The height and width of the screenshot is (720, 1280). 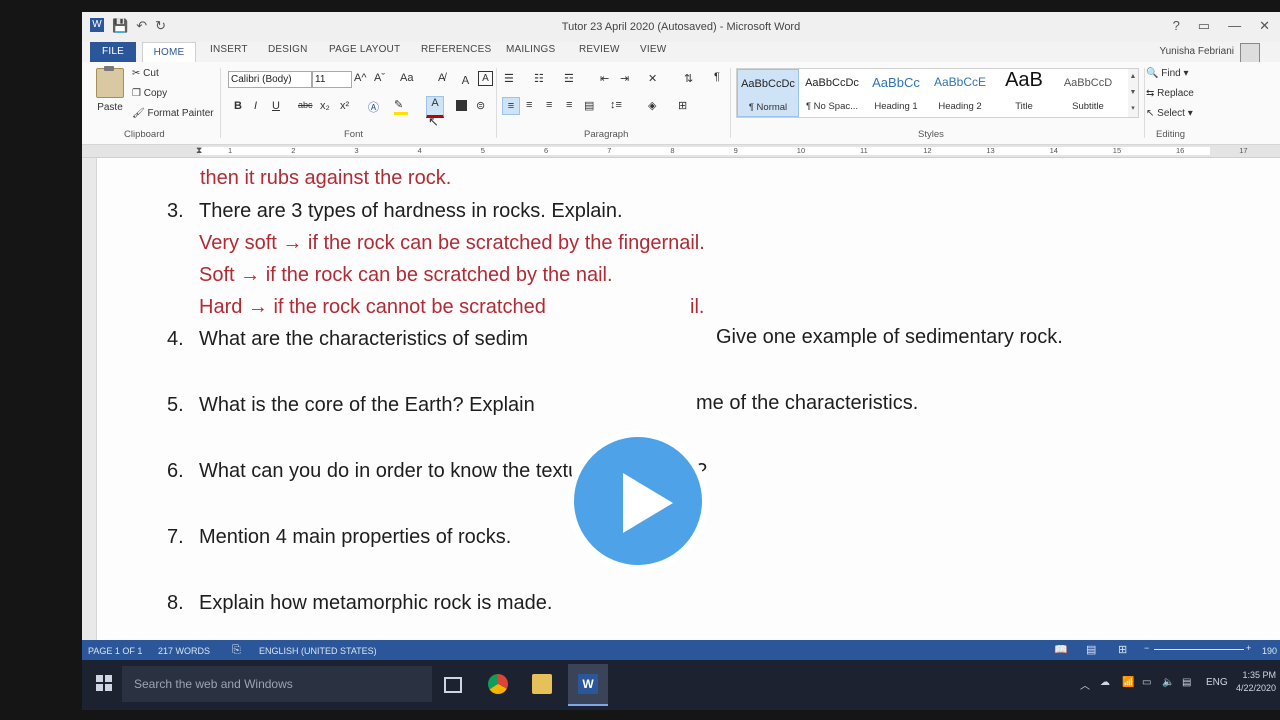 I want to click on bold-button: B, so click(x=238, y=106).